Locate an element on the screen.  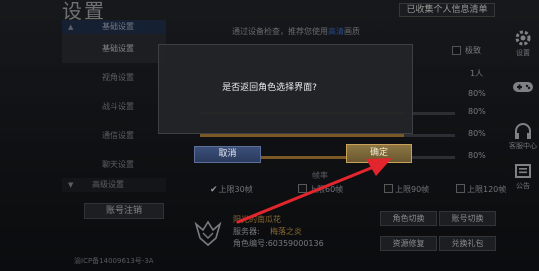
cancel-button: 取消 is located at coordinates (227, 154).